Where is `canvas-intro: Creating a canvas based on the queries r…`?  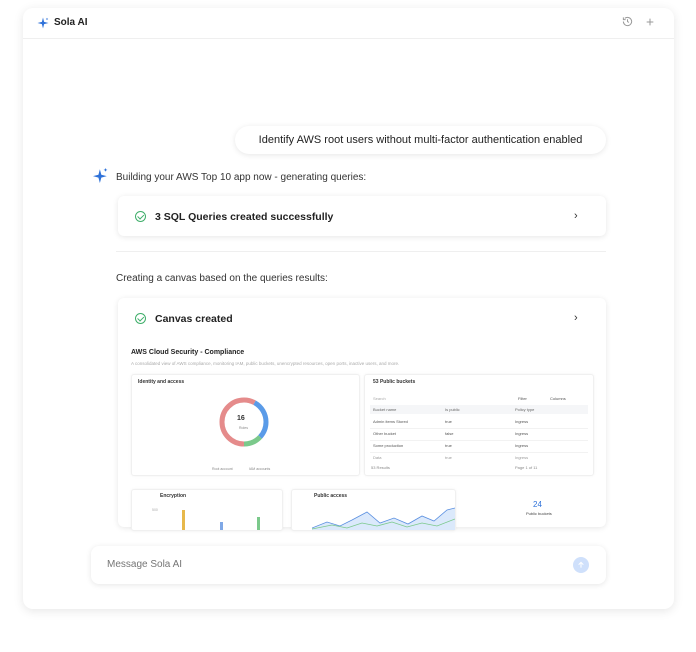 canvas-intro: Creating a canvas based on the queries r… is located at coordinates (222, 278).